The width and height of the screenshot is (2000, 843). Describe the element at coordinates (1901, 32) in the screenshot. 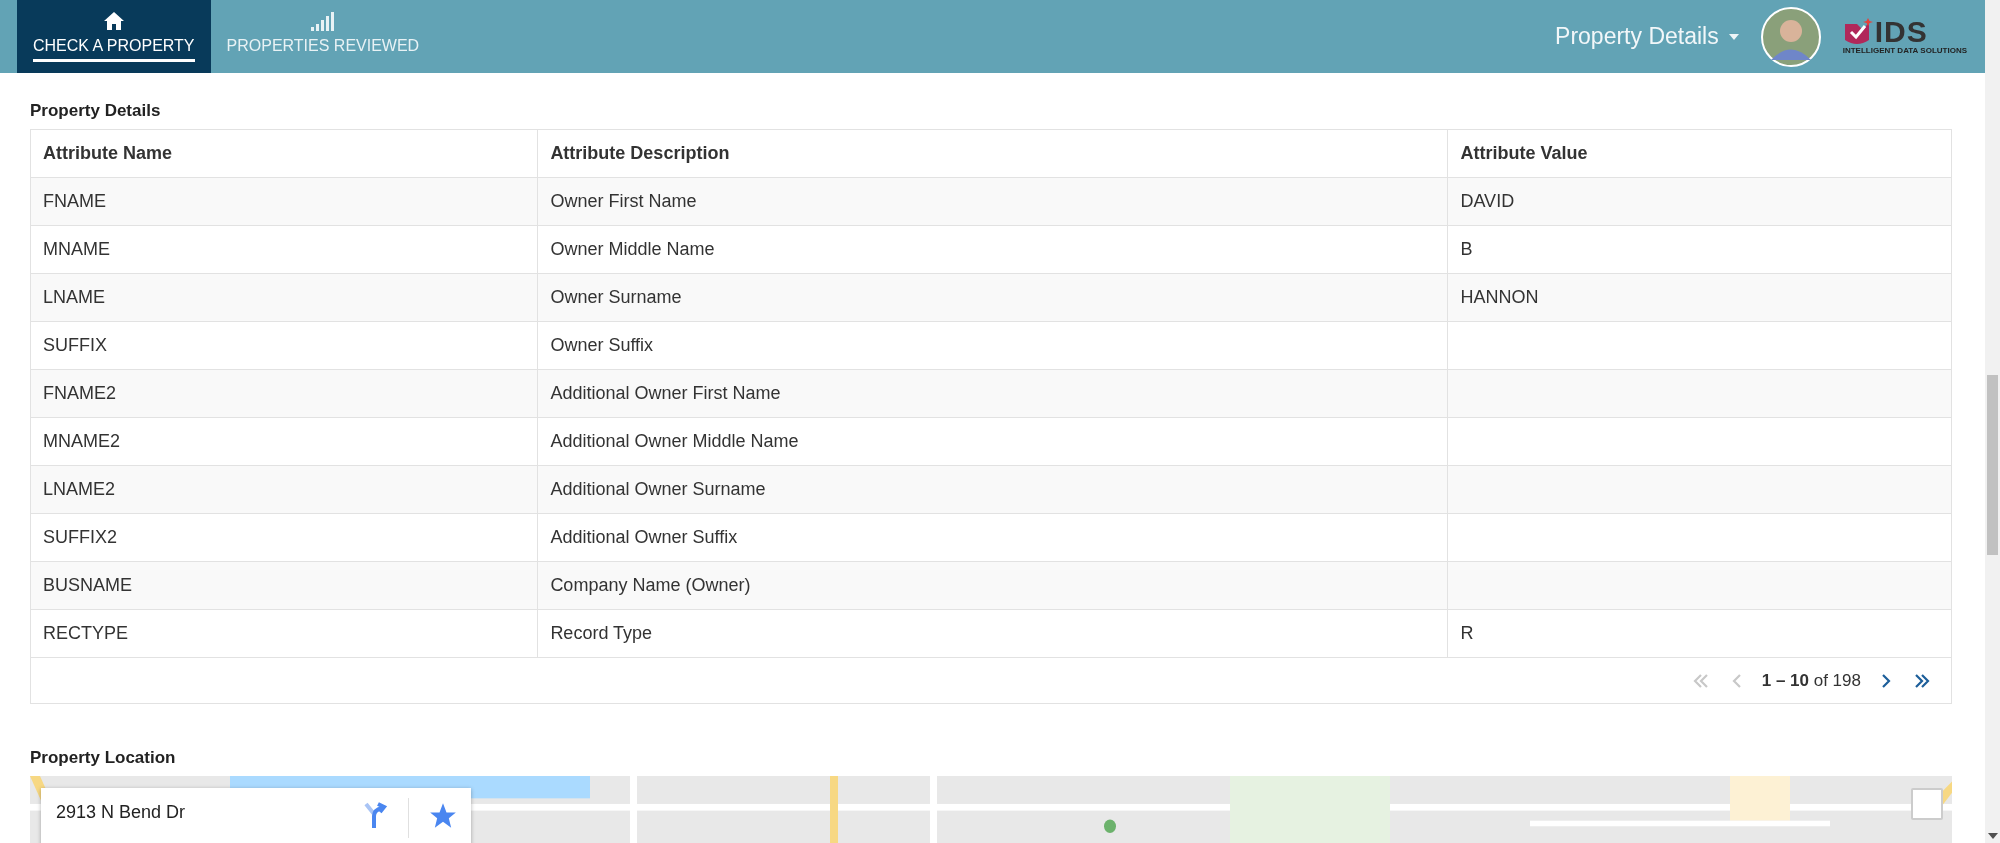

I see `logo-name: IDS` at that location.